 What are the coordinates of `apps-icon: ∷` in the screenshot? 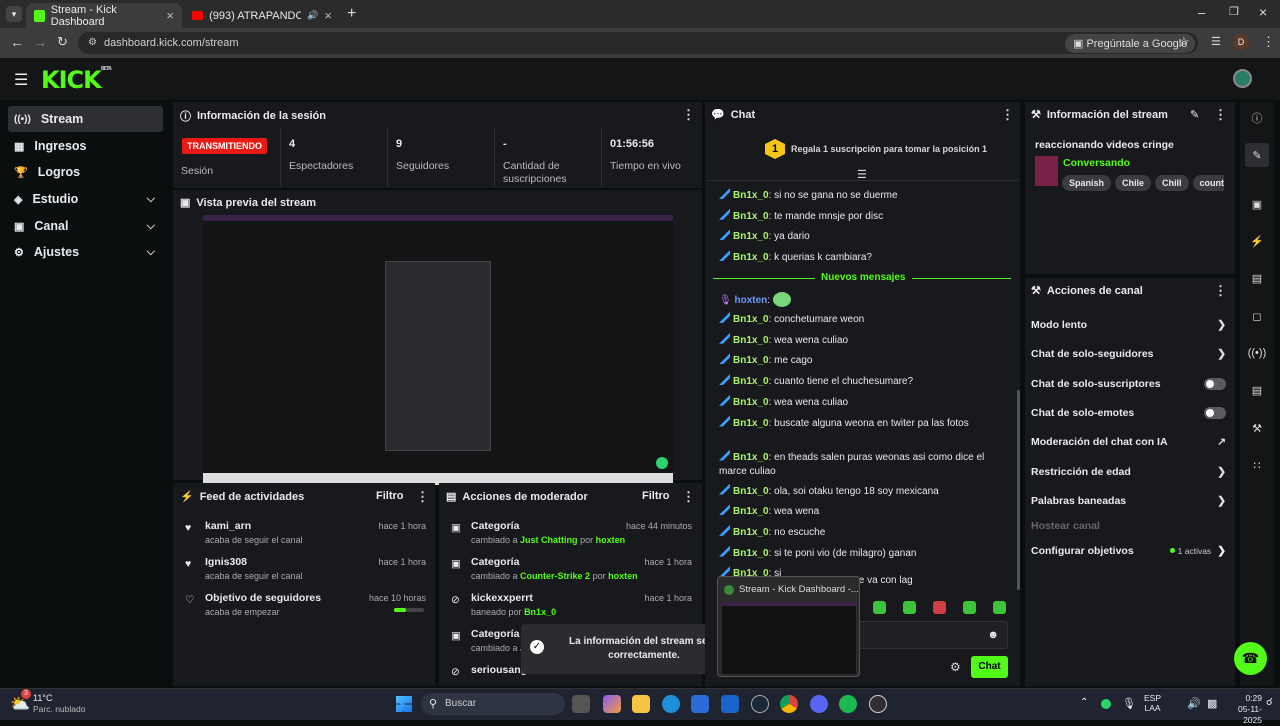 It's located at (1257, 465).